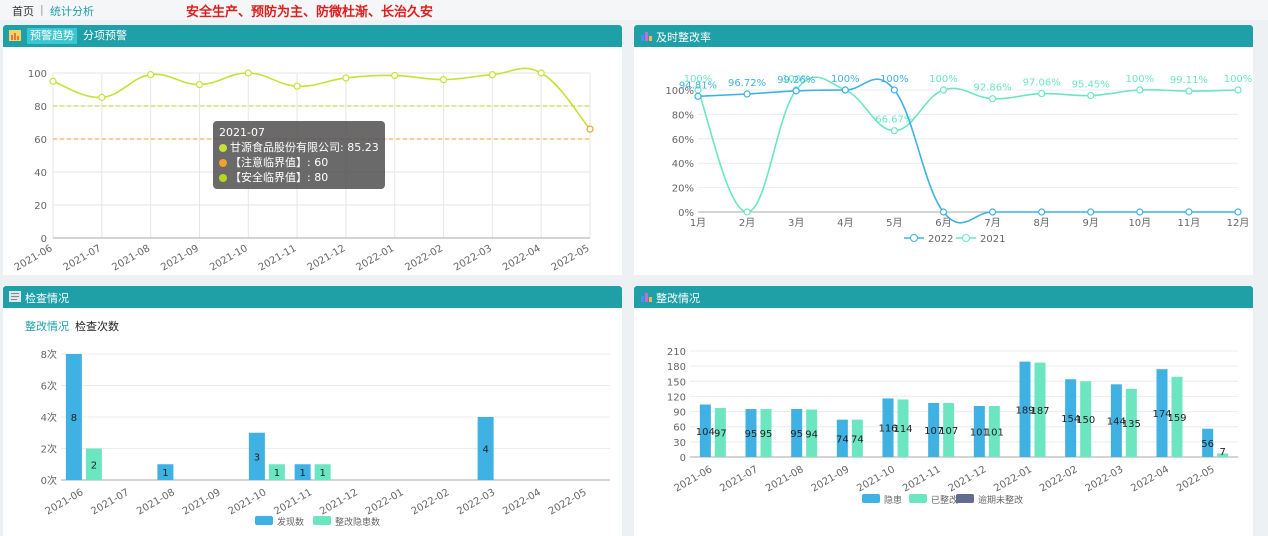  What do you see at coordinates (902, 429) in the screenshot?
I see `bar-value-label: 114` at bounding box center [902, 429].